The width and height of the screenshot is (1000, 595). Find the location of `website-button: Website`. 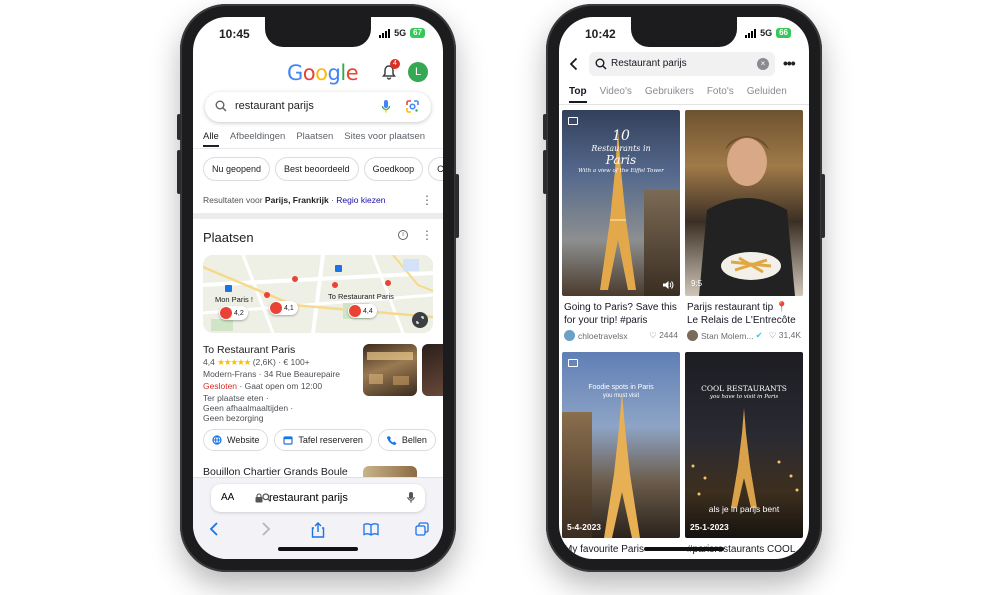

website-button: Website is located at coordinates (236, 440).